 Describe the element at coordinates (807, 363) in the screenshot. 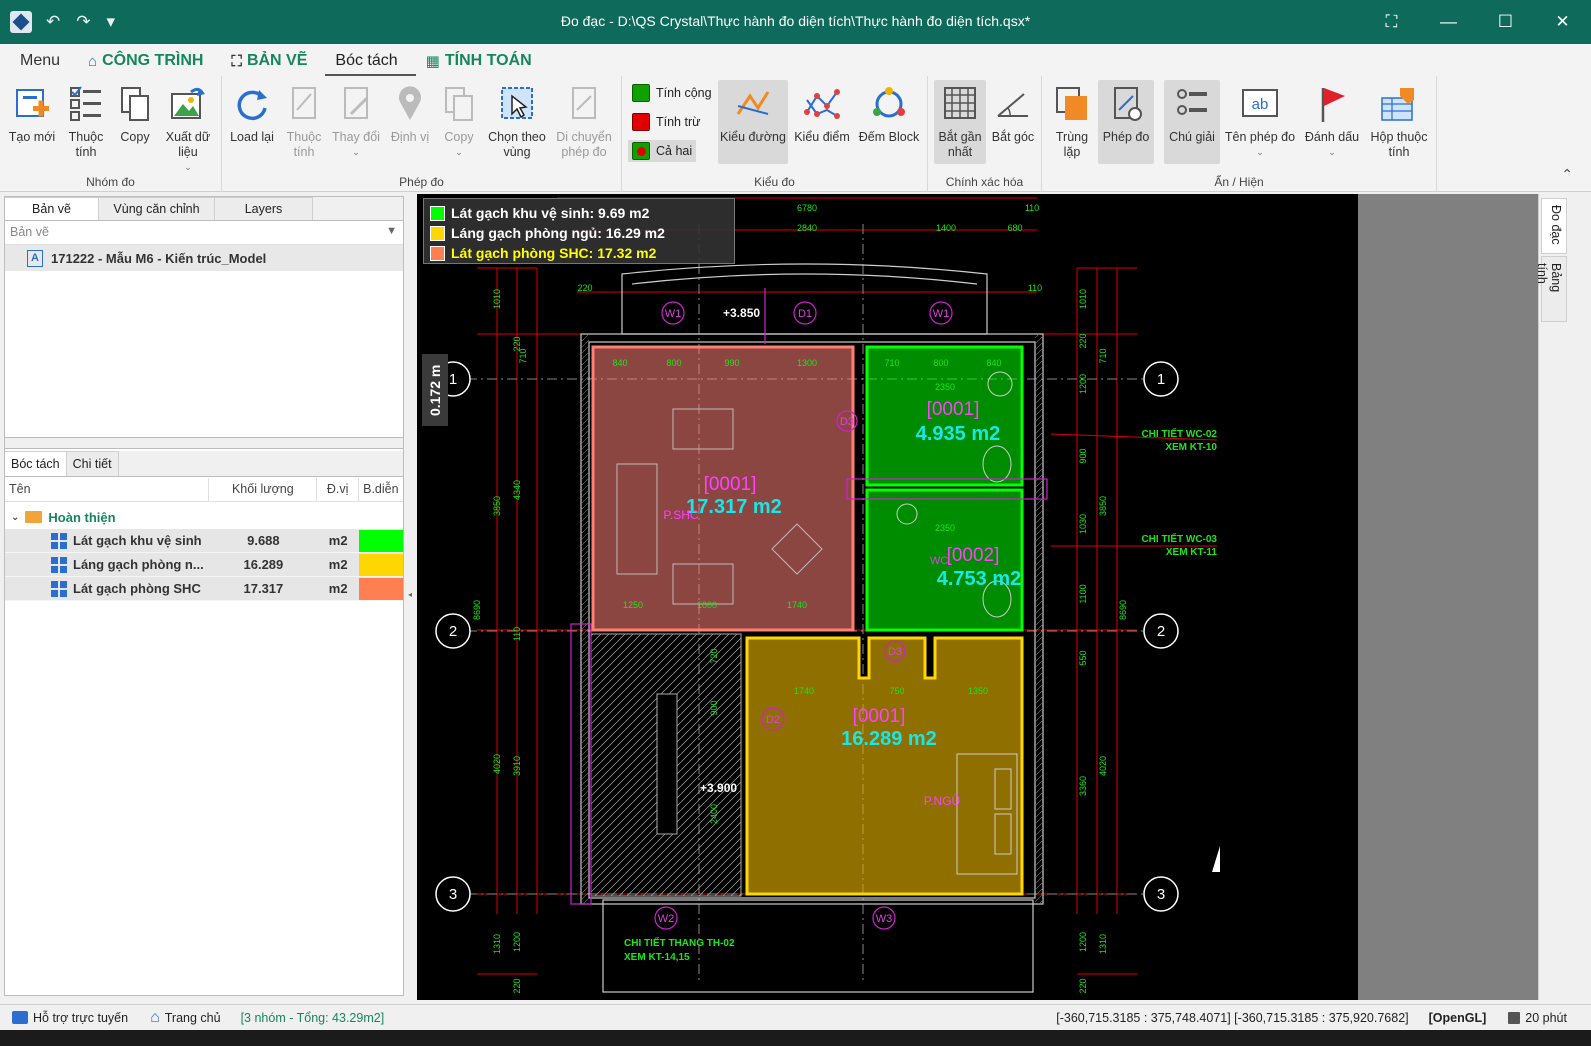

I see `dim-text: 1300` at that location.